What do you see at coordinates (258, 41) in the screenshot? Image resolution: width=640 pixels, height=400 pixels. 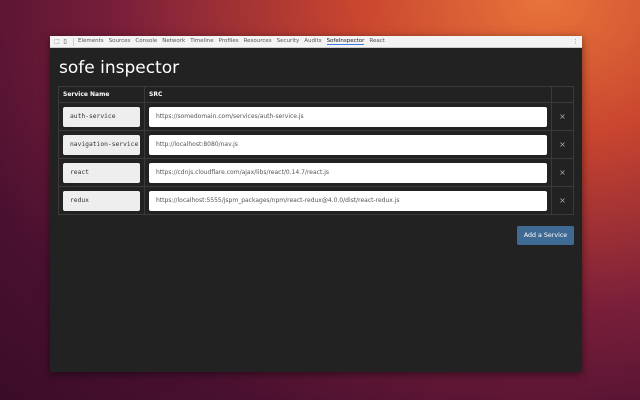 I see `tab-resources: Resources` at bounding box center [258, 41].